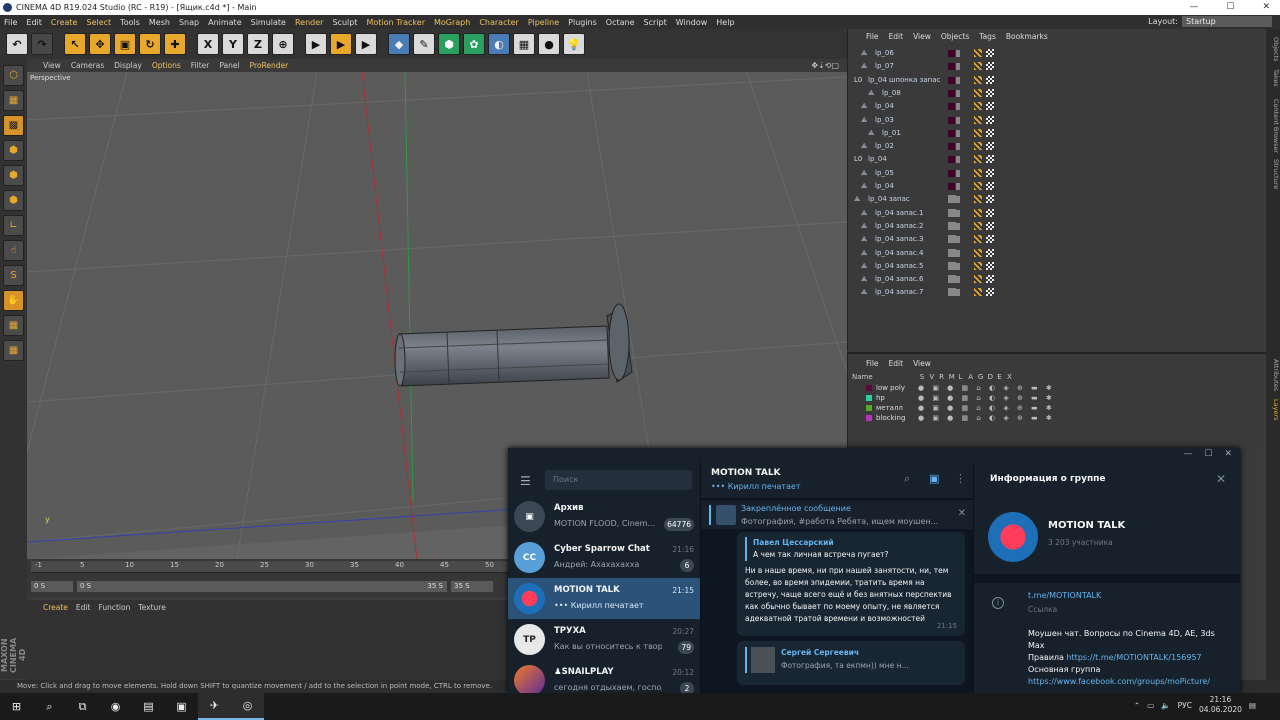 The height and width of the screenshot is (720, 1280). What do you see at coordinates (1057, 146) in the screenshot?
I see `object-row: ⟁ lp_02` at bounding box center [1057, 146].